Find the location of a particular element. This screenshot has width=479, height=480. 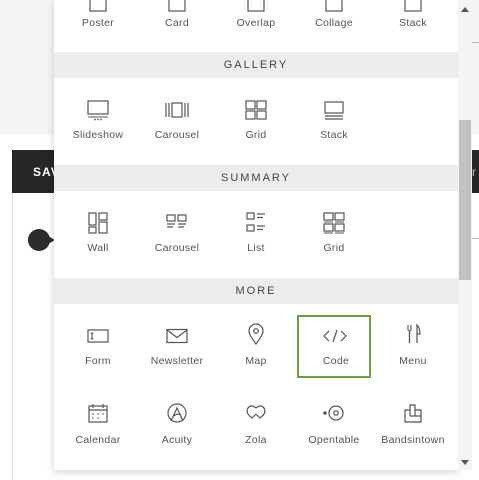

block-more-map: Map is located at coordinates (256, 353).